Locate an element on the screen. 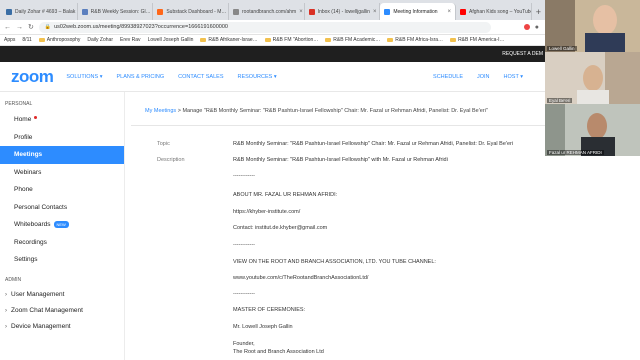  tab-title: Afghan Kids song – YouTube is located at coordinates (500, 11).